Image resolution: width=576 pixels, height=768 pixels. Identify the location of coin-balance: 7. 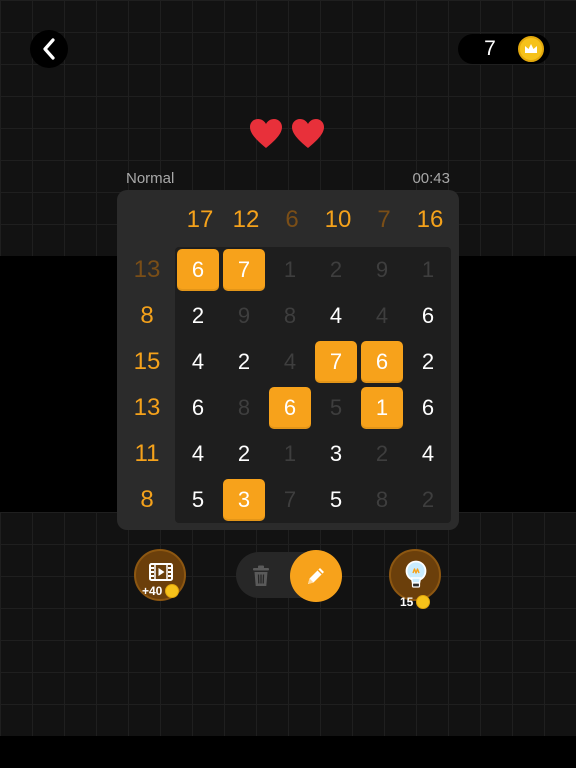
(504, 49).